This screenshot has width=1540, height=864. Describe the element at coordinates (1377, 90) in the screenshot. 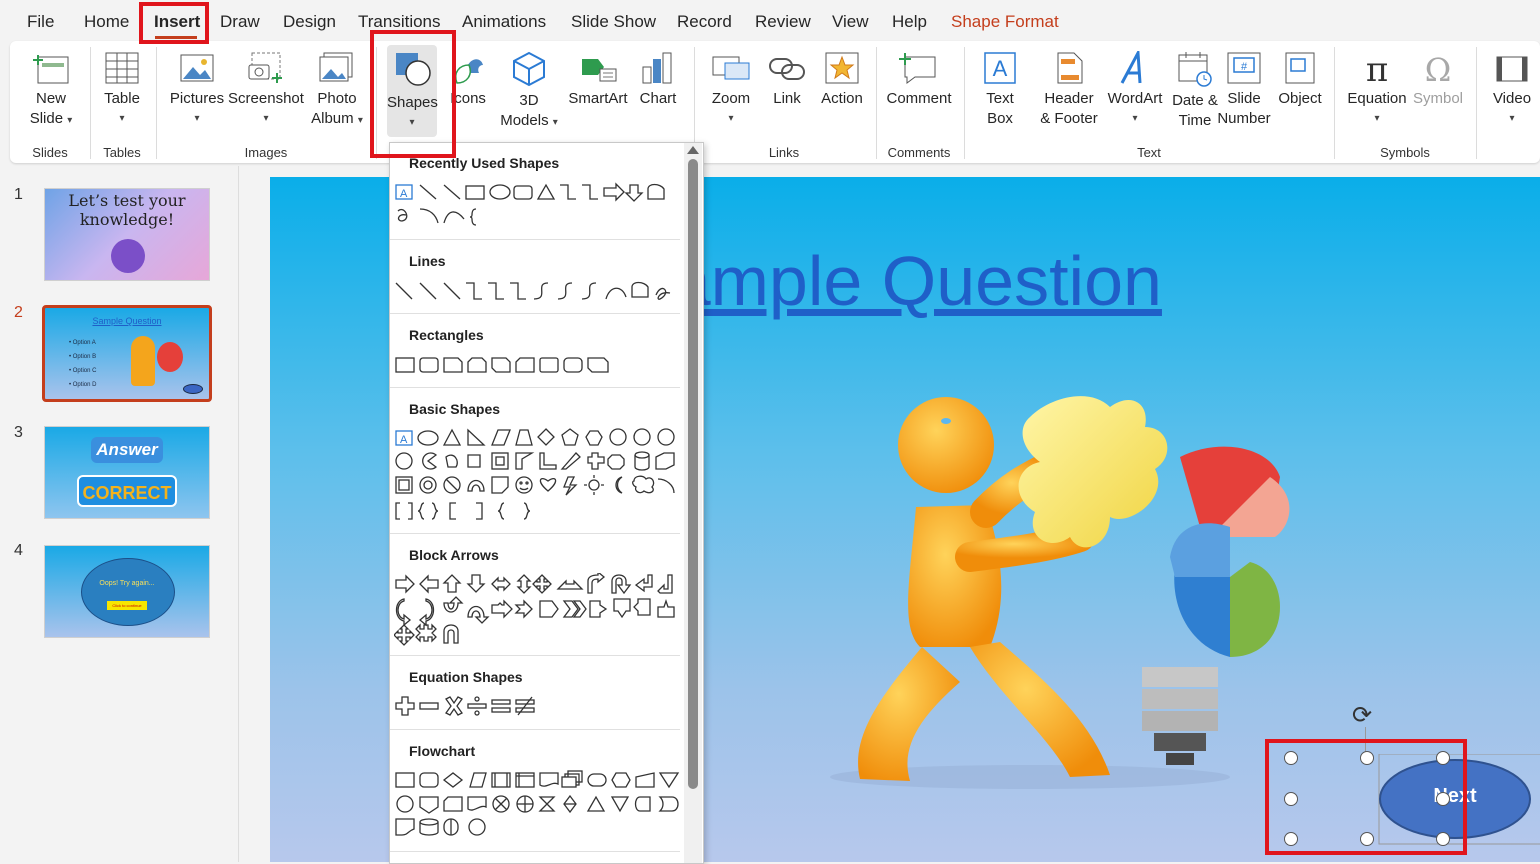

I see `equation-button: π Equation ▾` at that location.